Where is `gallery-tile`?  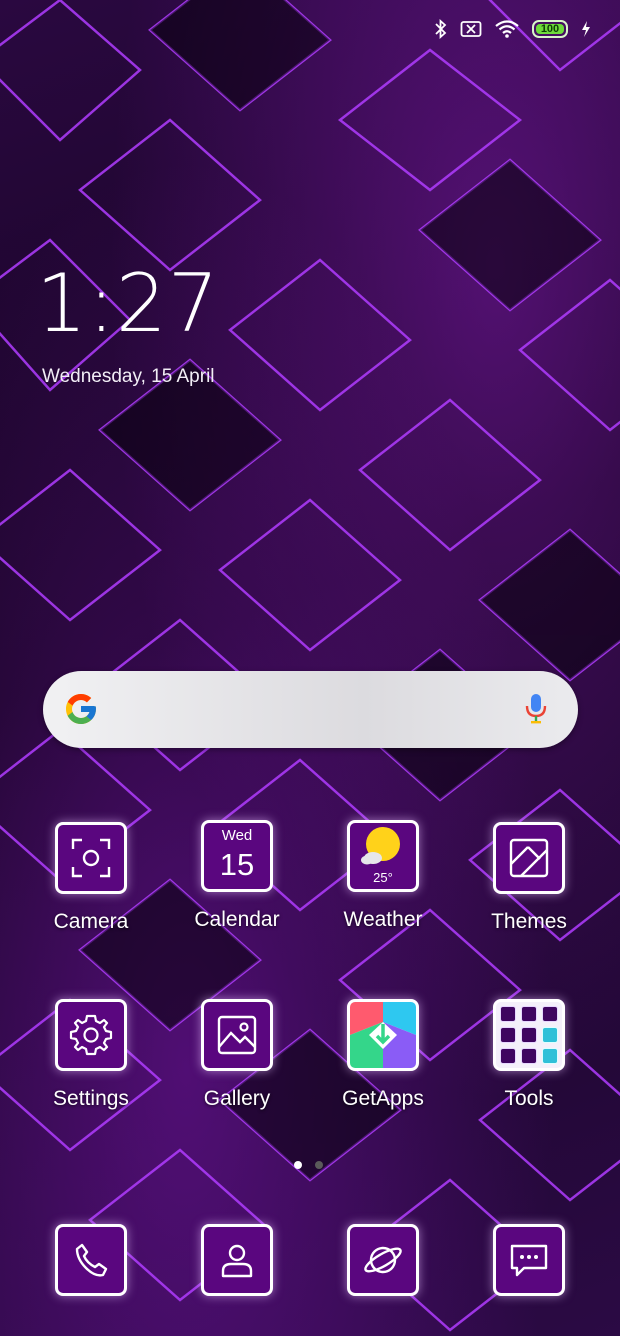 gallery-tile is located at coordinates (237, 1035).